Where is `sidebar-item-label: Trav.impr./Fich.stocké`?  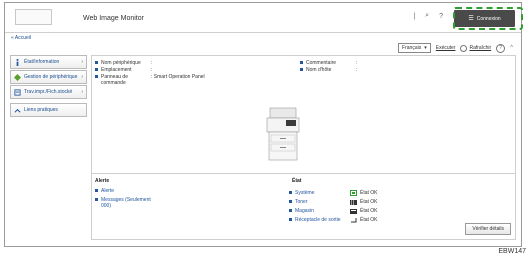 sidebar-item-label: Trav.impr./Fich.stocké is located at coordinates (48, 92).